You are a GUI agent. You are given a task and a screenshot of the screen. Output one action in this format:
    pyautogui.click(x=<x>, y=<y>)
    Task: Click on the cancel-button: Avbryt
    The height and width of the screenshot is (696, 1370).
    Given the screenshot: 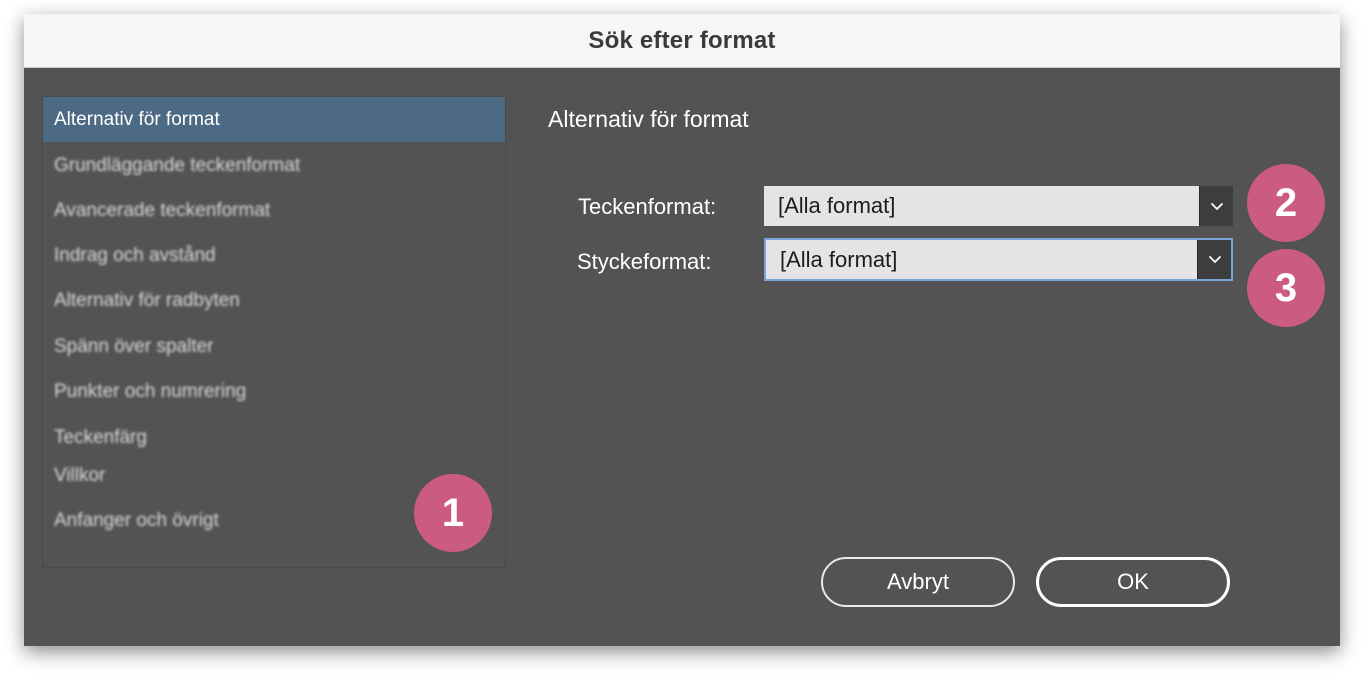 What is the action you would take?
    pyautogui.click(x=918, y=582)
    